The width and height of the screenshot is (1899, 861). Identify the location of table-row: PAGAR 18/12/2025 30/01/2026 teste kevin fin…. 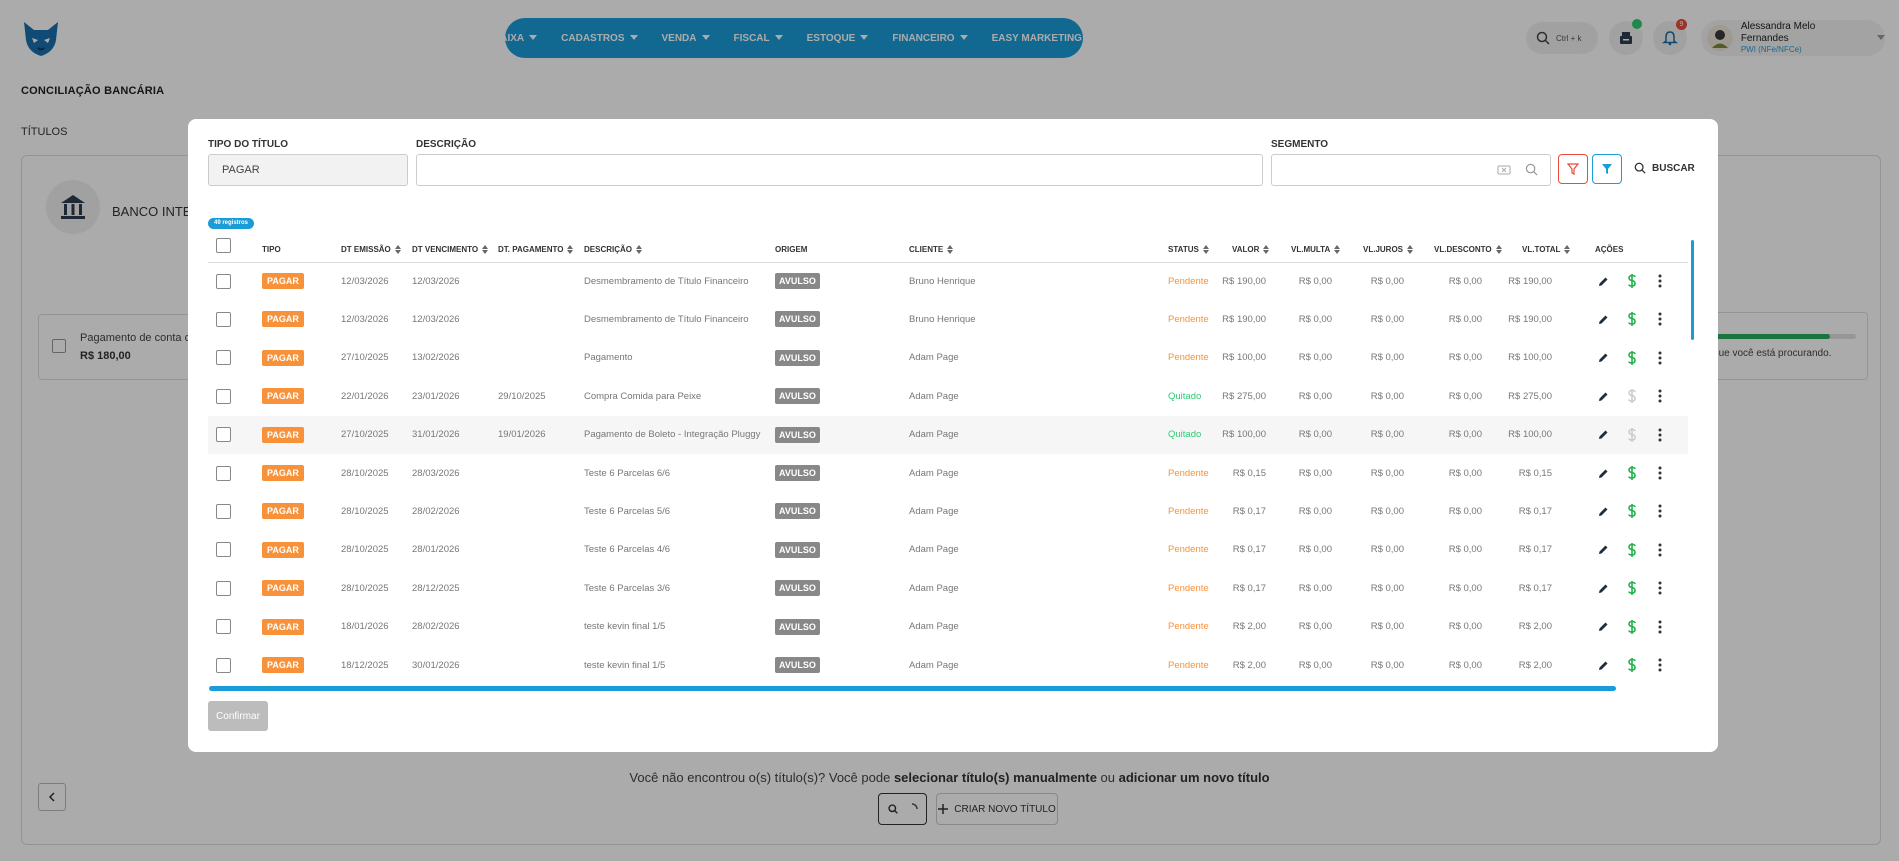
(948, 665).